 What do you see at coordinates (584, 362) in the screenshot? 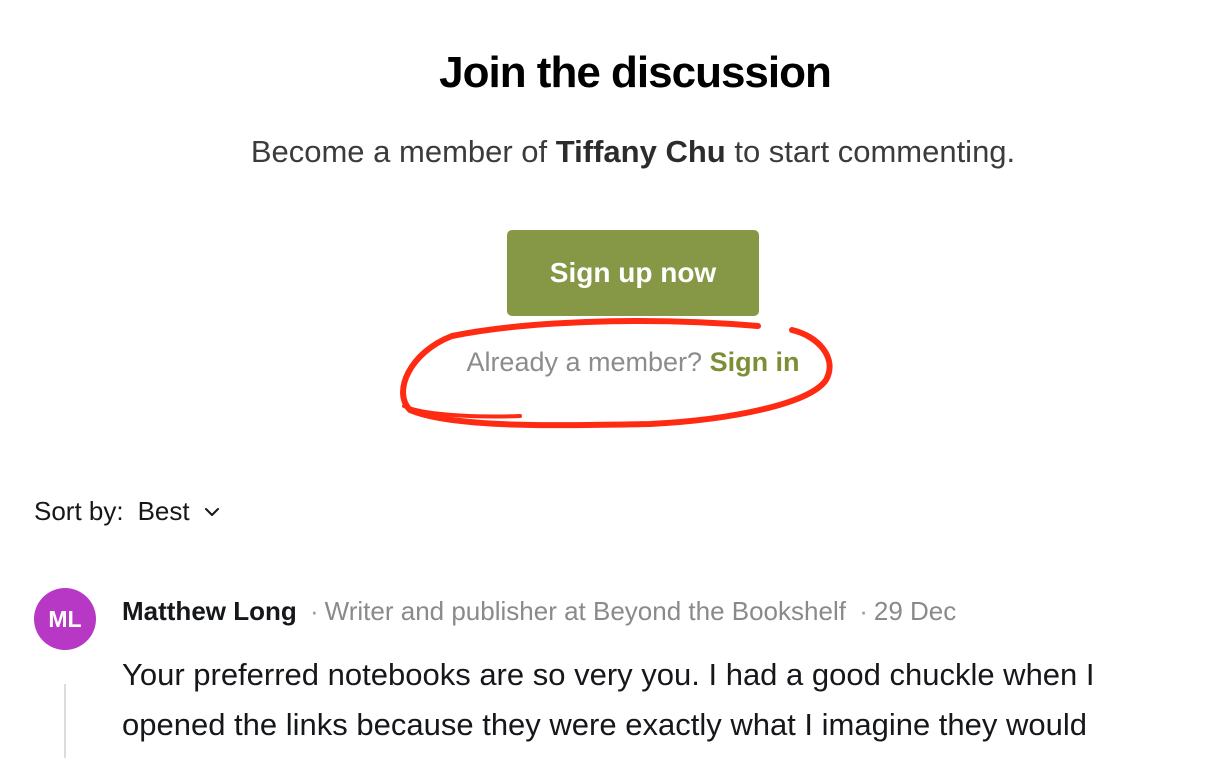
I see `signin-prompt: Already a member?` at bounding box center [584, 362].